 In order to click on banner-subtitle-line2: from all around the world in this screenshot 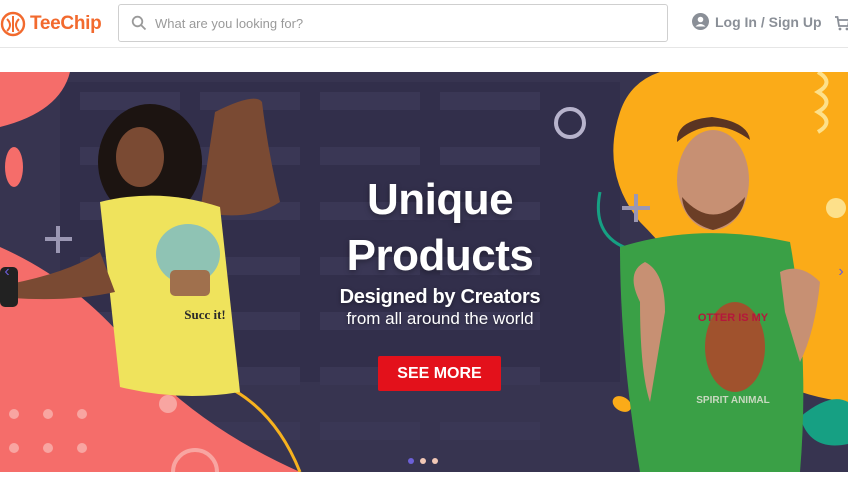, I will do `click(440, 318)`.